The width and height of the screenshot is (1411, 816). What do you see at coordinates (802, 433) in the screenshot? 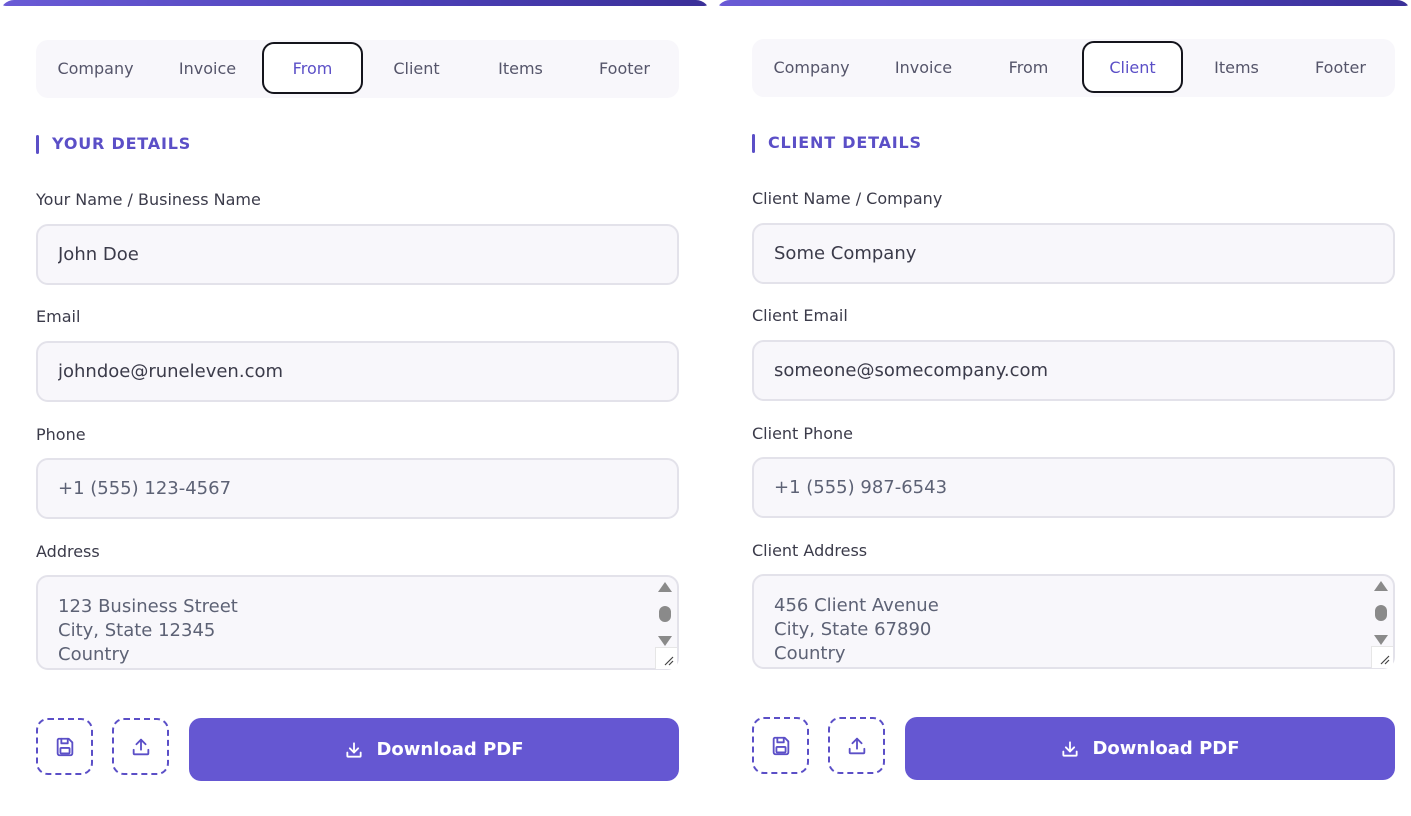
I see `client-phone-label: Client Phone` at bounding box center [802, 433].